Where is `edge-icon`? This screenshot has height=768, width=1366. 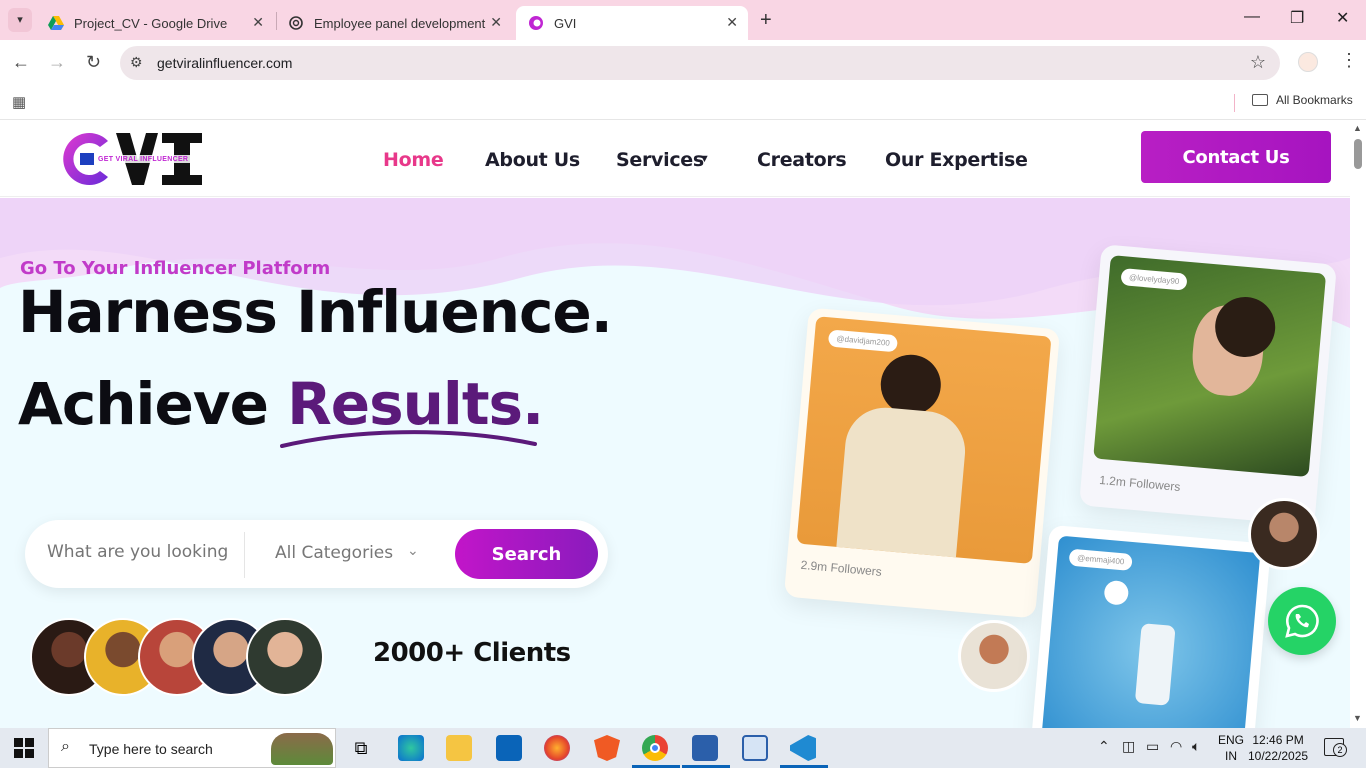 edge-icon is located at coordinates (411, 748).